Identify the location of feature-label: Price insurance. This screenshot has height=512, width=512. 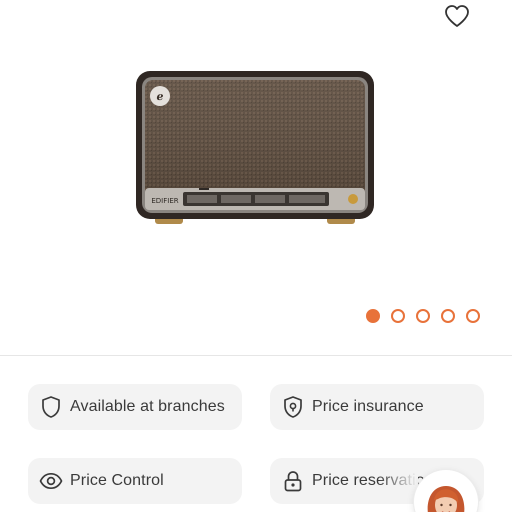
(368, 406).